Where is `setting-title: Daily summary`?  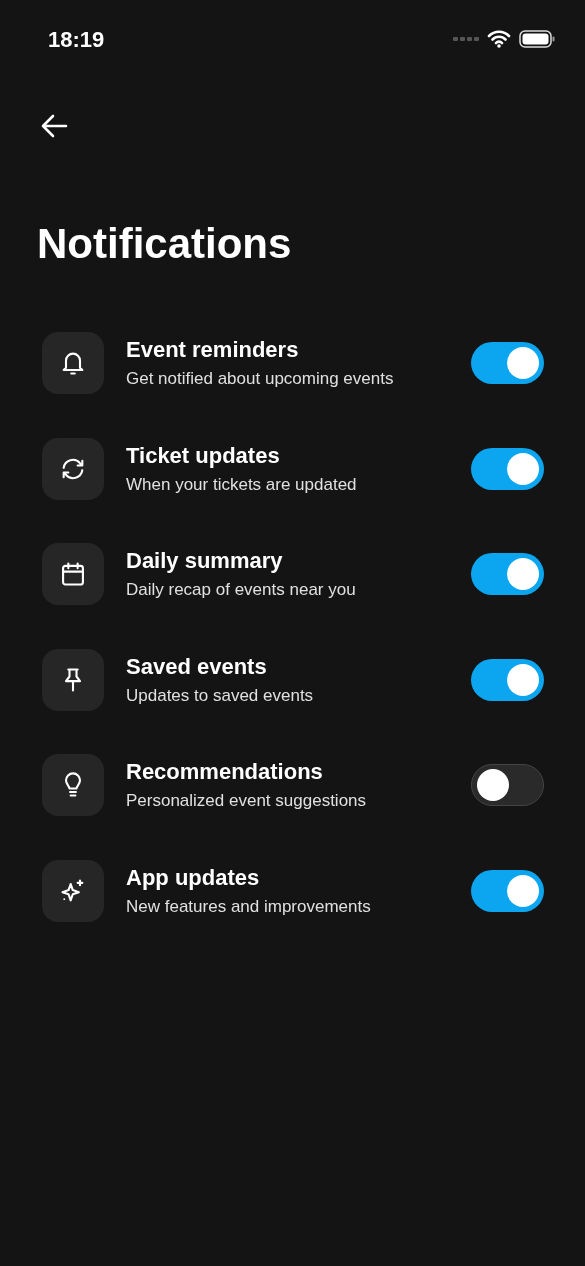 setting-title: Daily summary is located at coordinates (205, 561).